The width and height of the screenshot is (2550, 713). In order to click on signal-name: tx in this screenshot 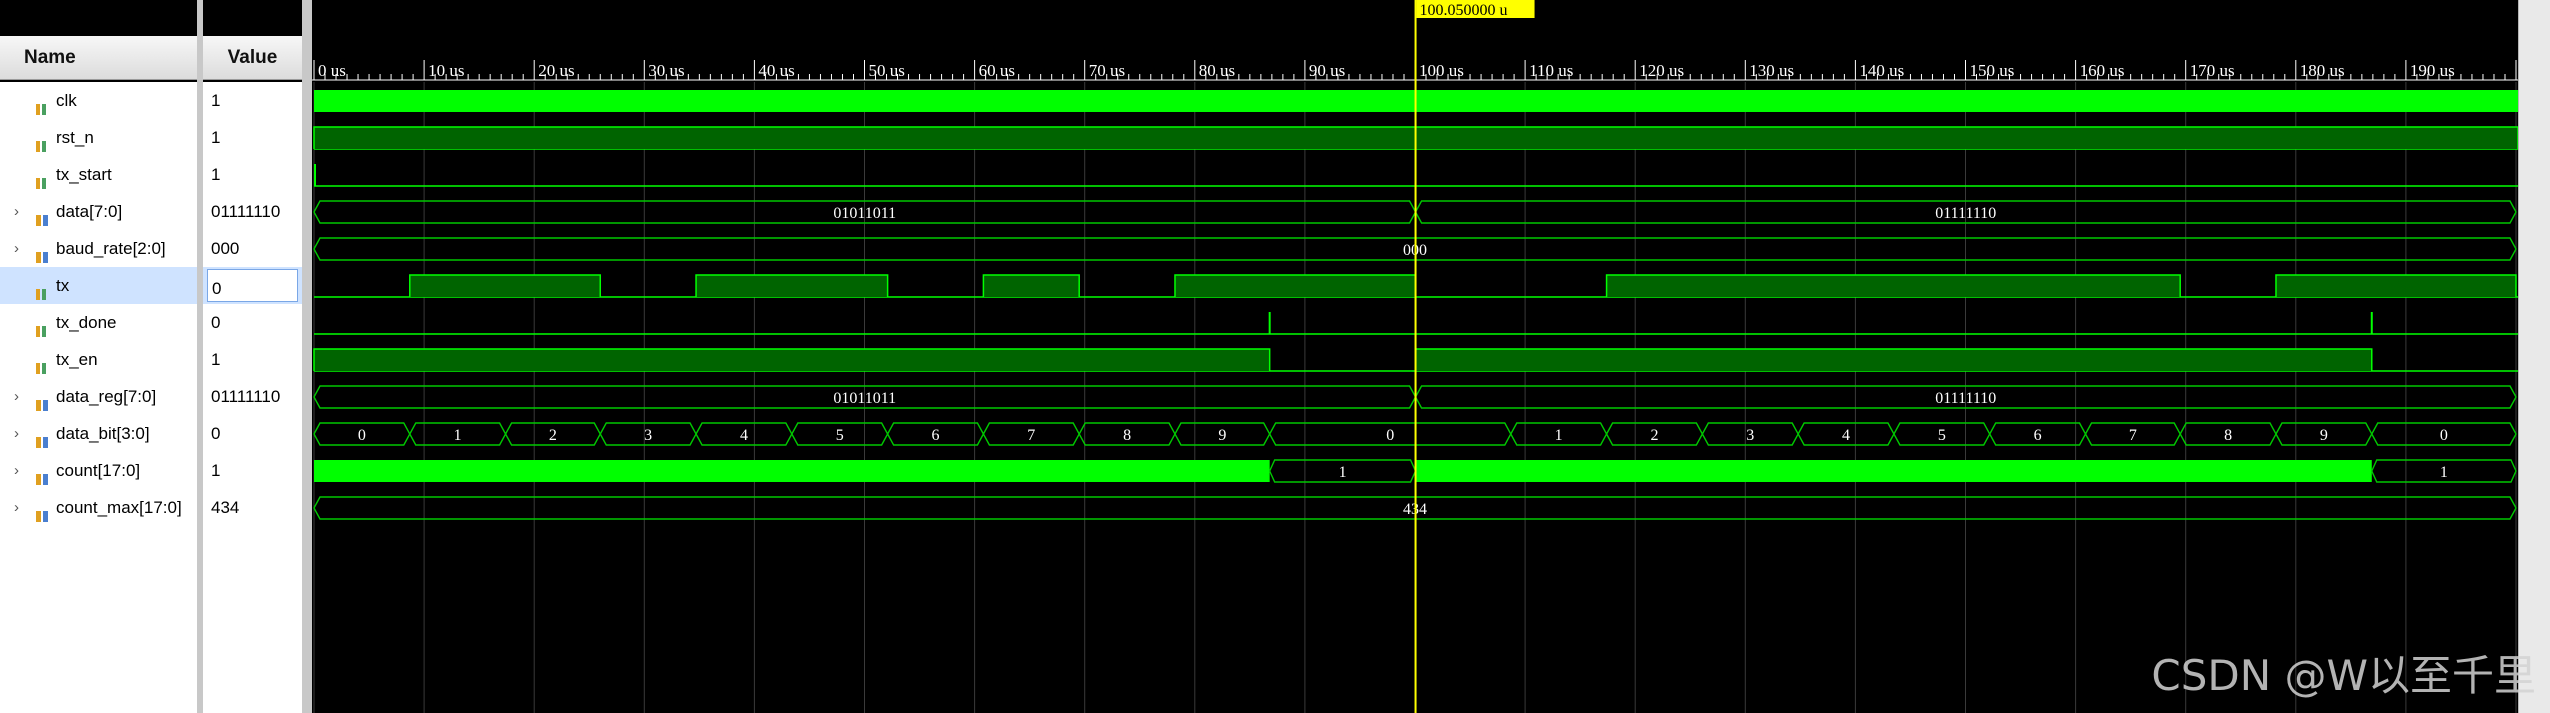, I will do `click(63, 285)`.